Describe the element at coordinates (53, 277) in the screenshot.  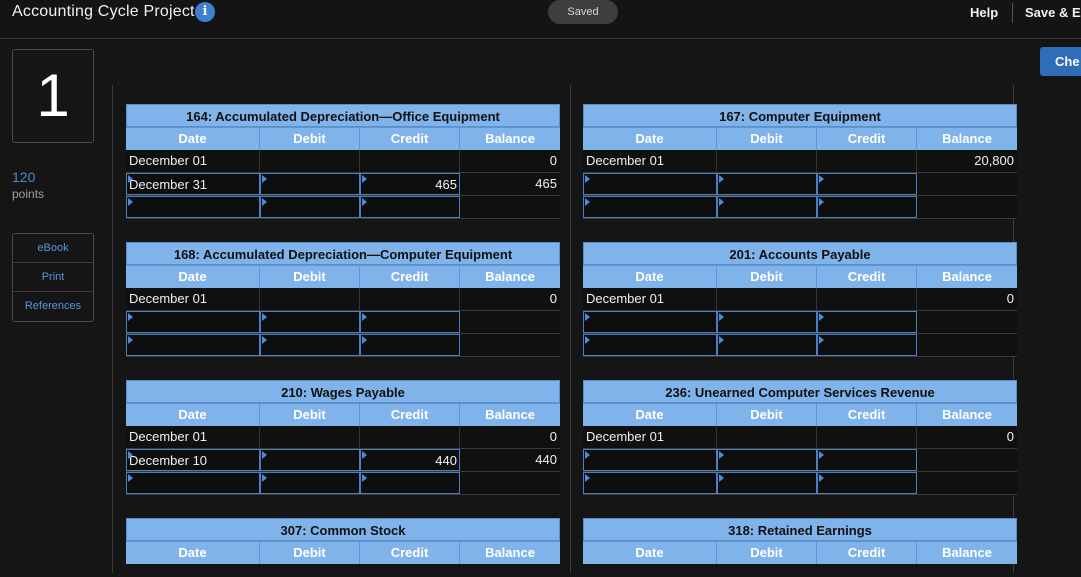
I see `print-link: Print` at that location.